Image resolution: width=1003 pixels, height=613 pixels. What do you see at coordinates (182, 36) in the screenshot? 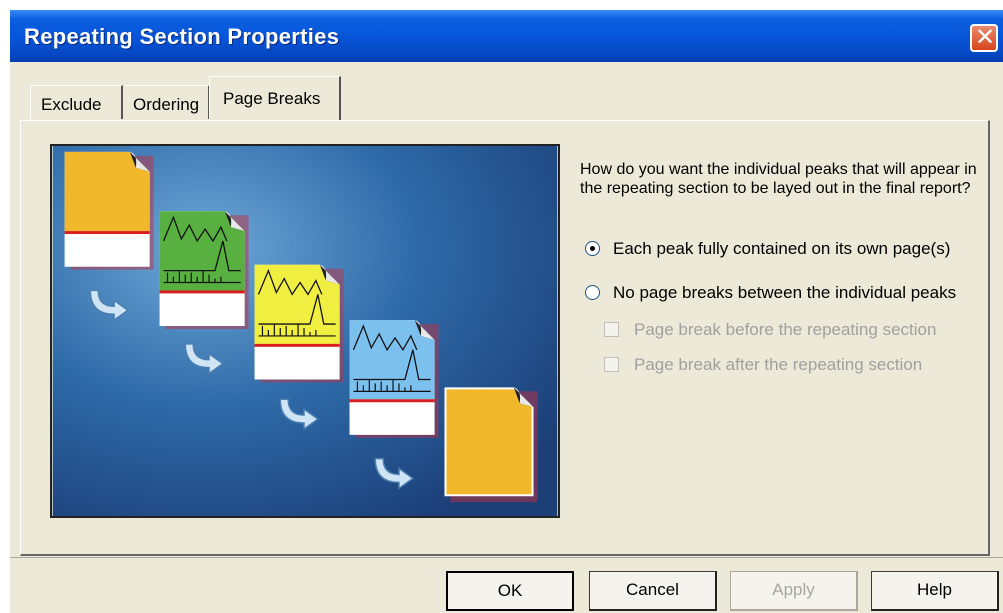
I see `window-title: Repeating Section Properties` at bounding box center [182, 36].